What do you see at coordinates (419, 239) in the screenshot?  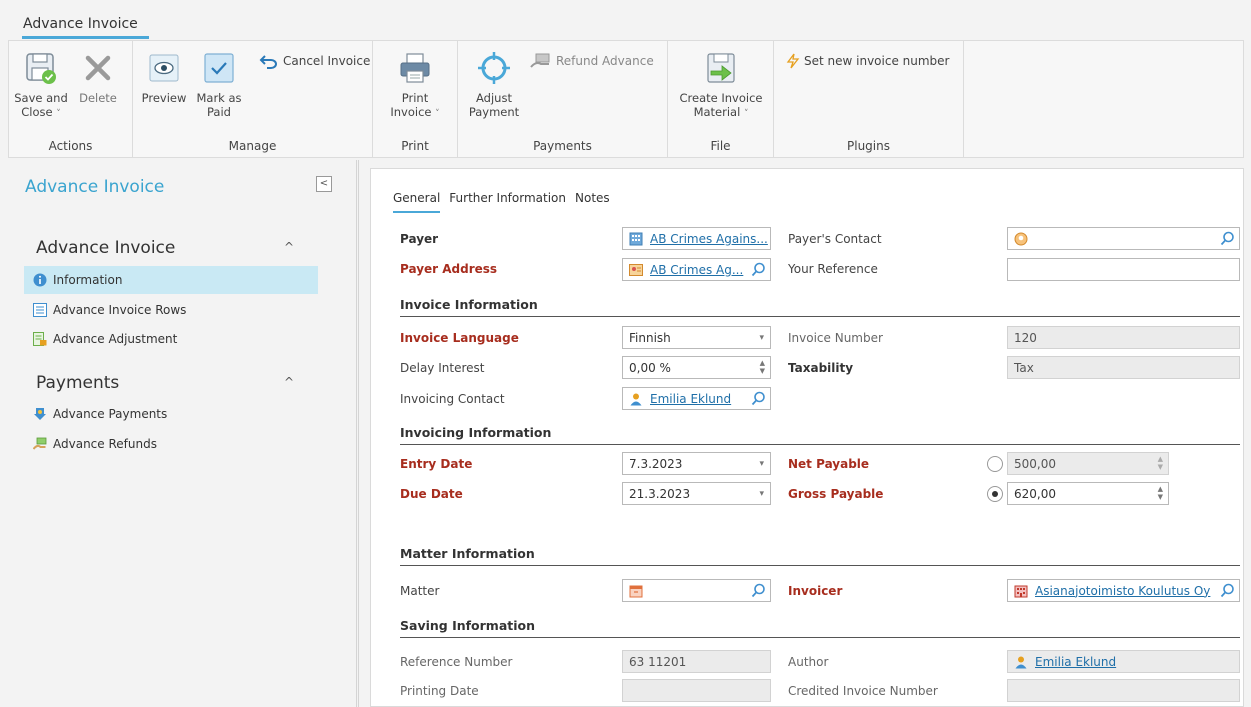 I see `payer-label: Payer` at bounding box center [419, 239].